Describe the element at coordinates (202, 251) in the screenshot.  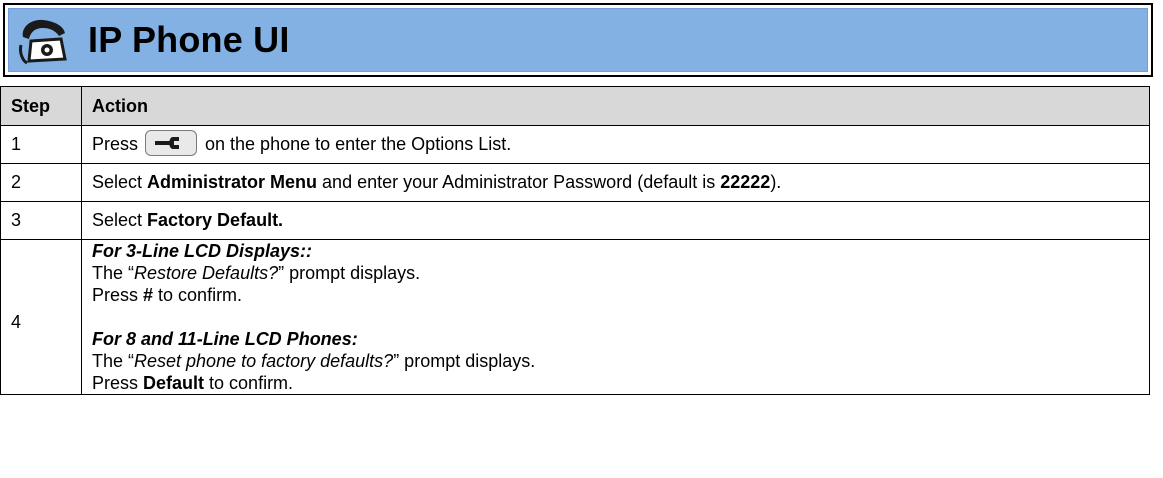
I see `subheading-3-line: For 3-Line LCD Displays::` at that location.